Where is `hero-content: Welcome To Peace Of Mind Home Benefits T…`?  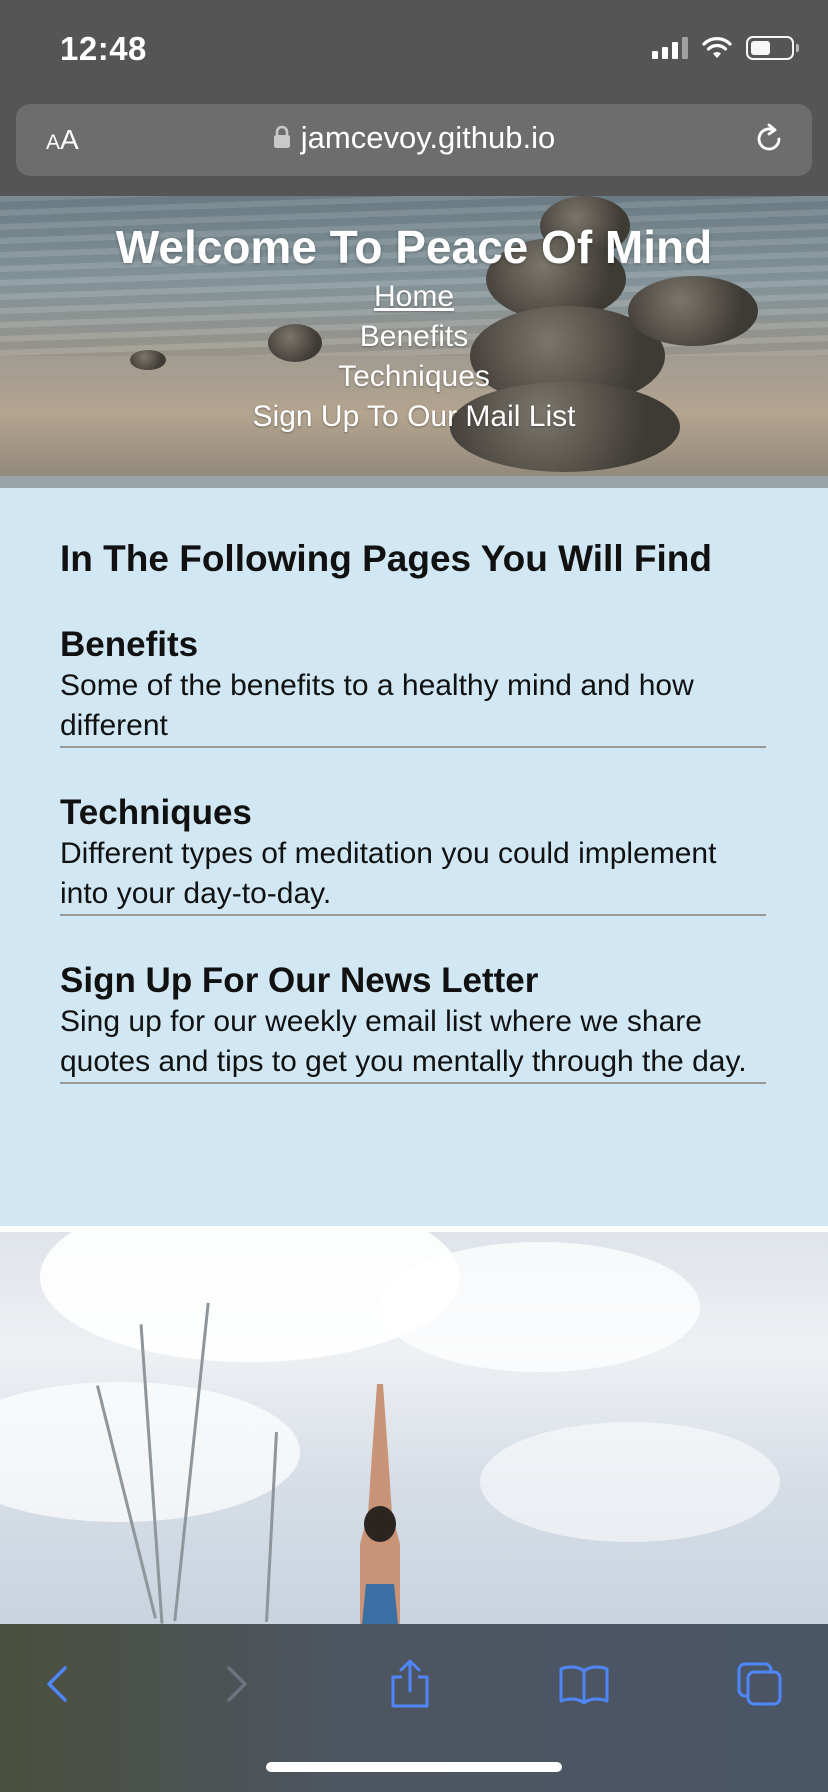
hero-content: Welcome To Peace Of Mind Home Benefits T… is located at coordinates (414, 329).